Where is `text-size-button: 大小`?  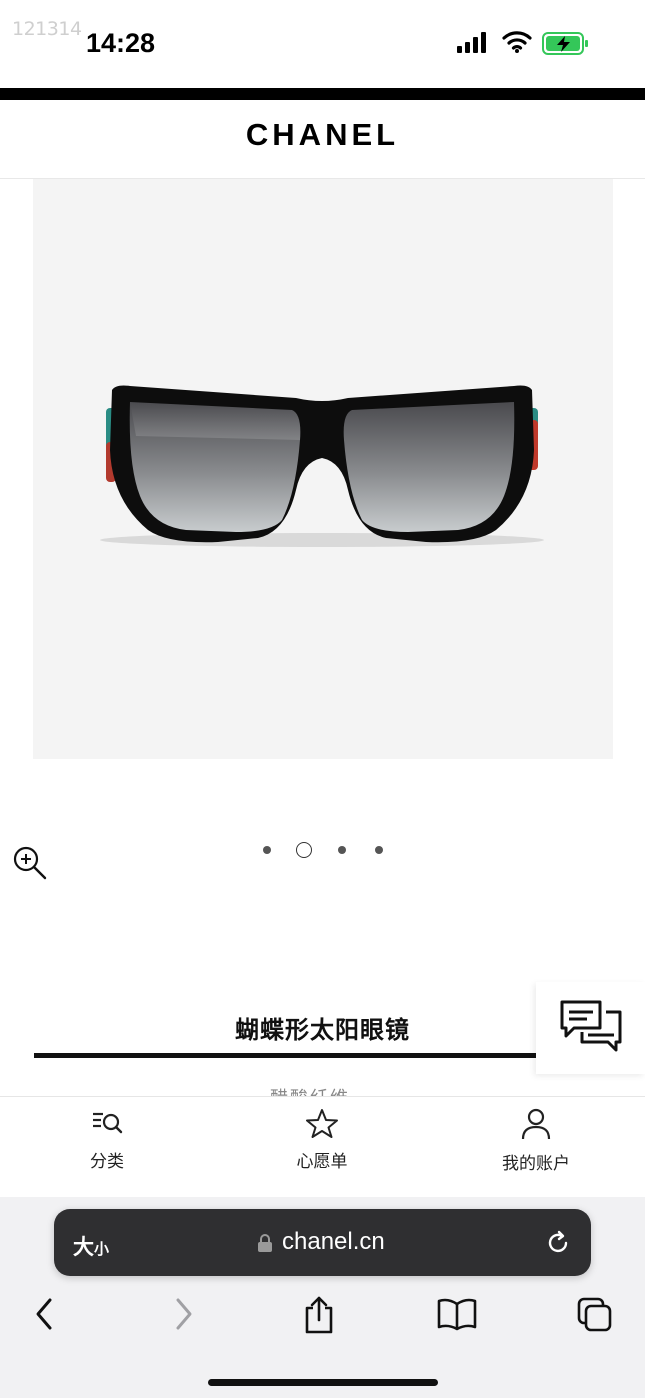 text-size-button: 大小 is located at coordinates (91, 1246).